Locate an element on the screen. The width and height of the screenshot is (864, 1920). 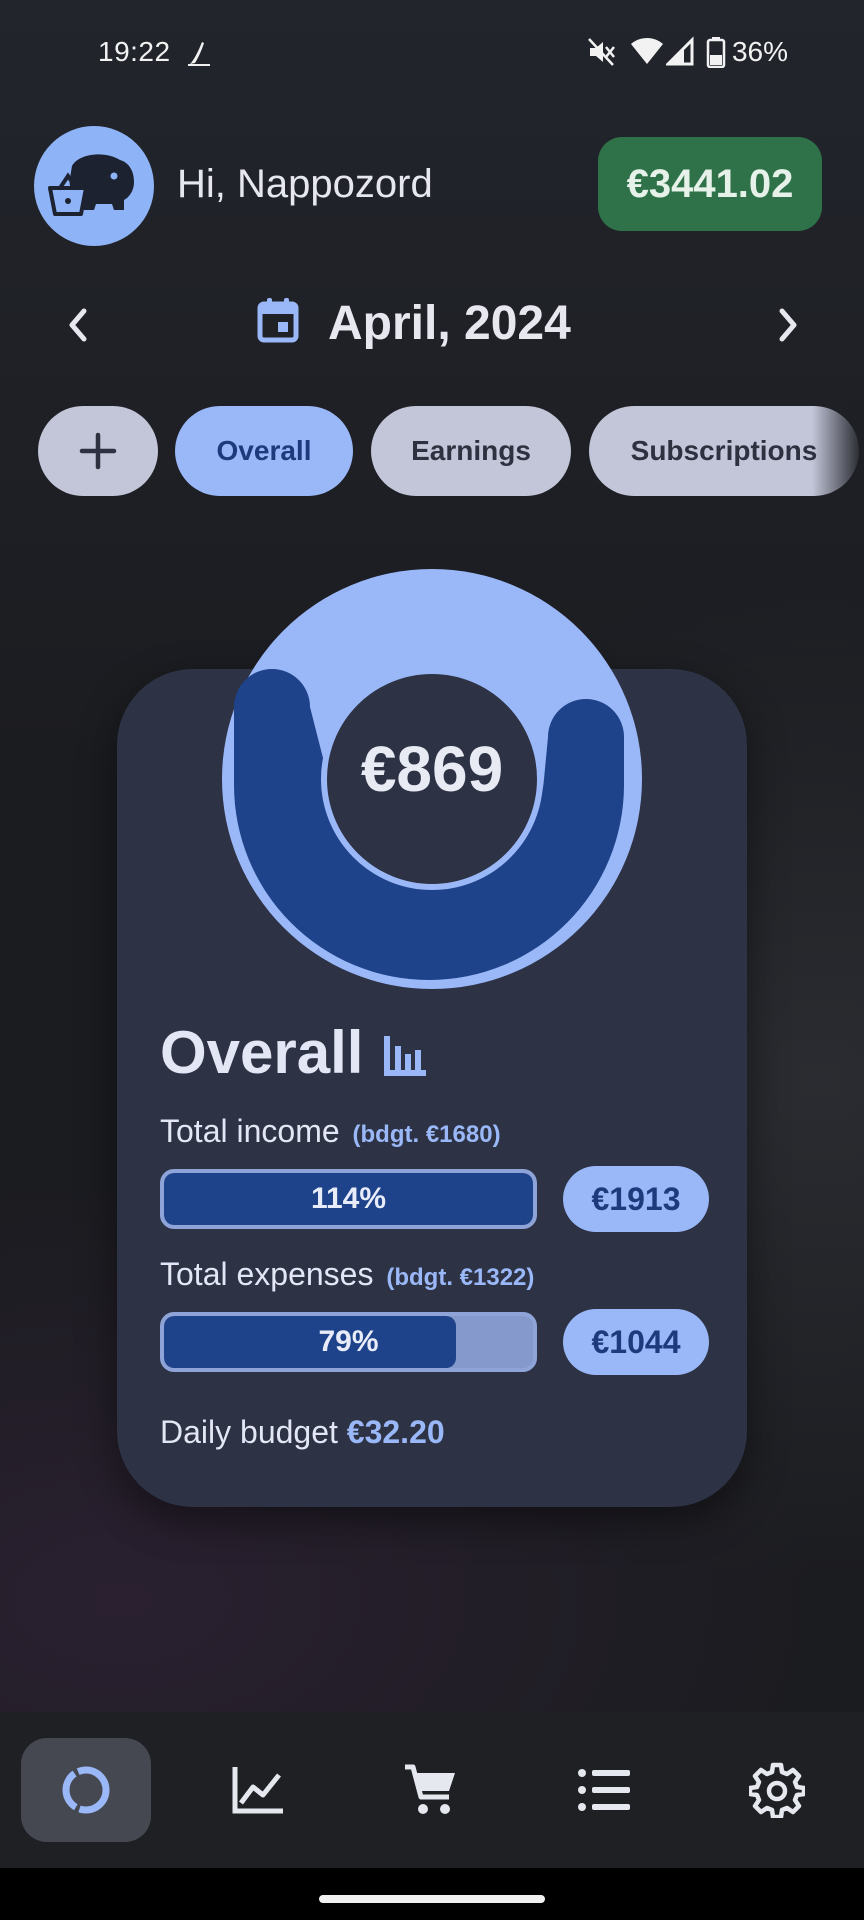
income-label: Total income is located at coordinates (250, 1131).